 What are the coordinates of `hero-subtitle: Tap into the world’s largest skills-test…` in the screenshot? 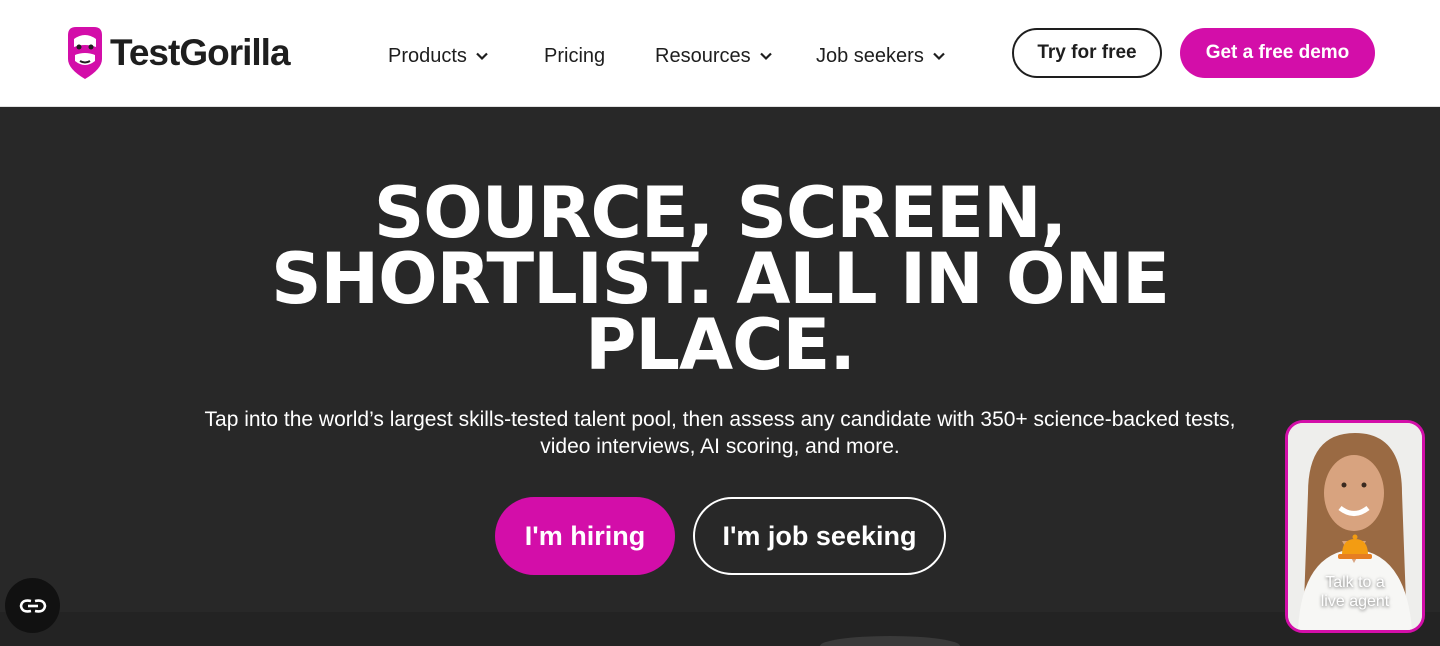 It's located at (720, 433).